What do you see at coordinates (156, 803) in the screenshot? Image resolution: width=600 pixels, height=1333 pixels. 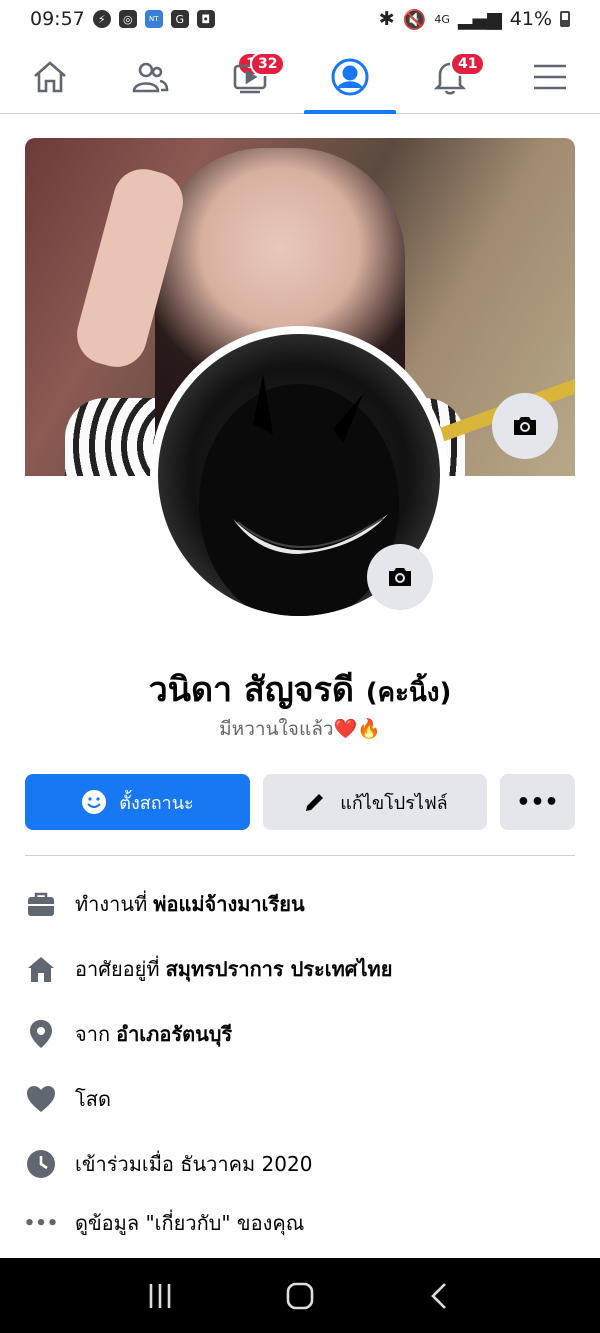 I see `set-status-label: ตั้งสถานะ` at bounding box center [156, 803].